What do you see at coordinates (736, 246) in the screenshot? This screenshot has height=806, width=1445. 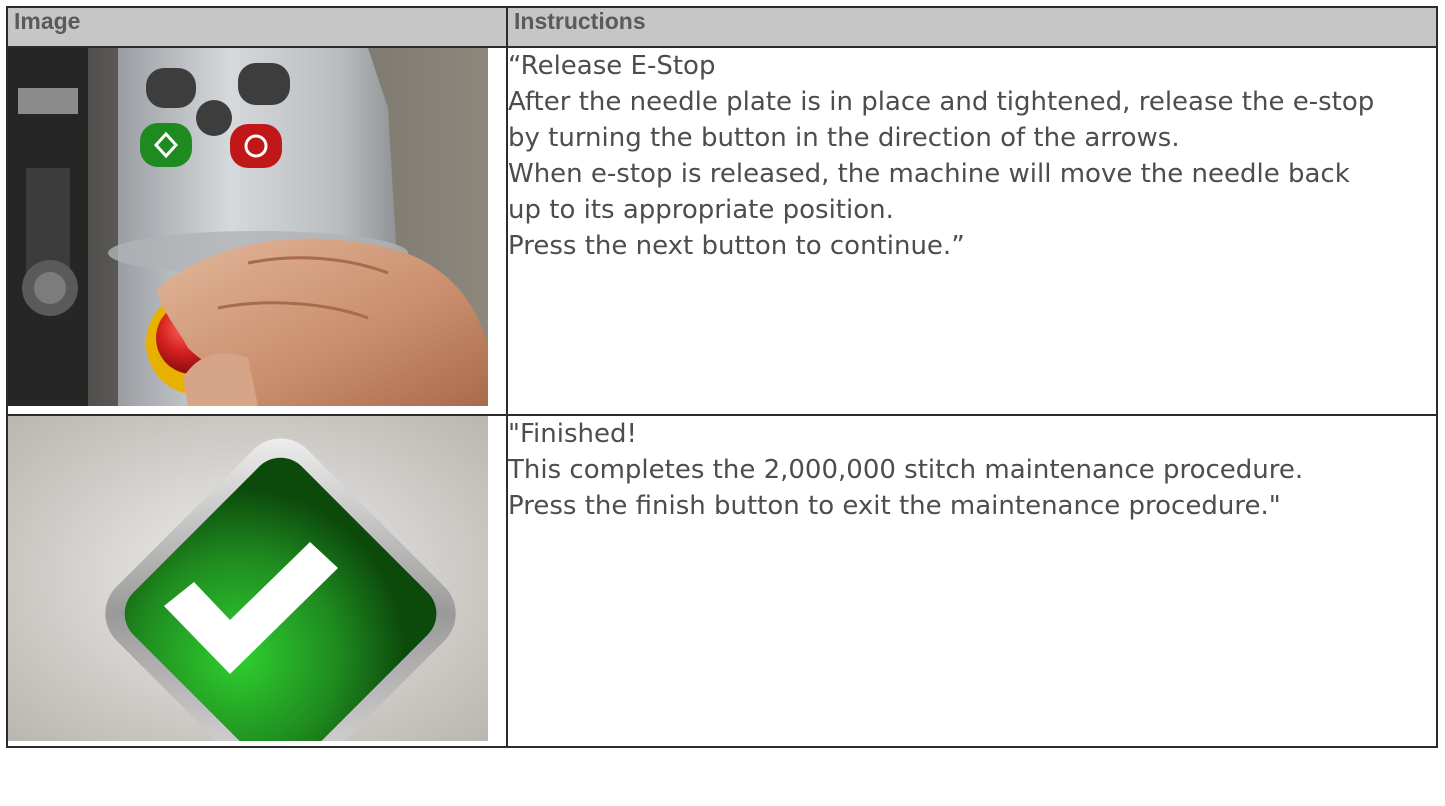 I see `instruction-line: Press the next button to continue.”` at bounding box center [736, 246].